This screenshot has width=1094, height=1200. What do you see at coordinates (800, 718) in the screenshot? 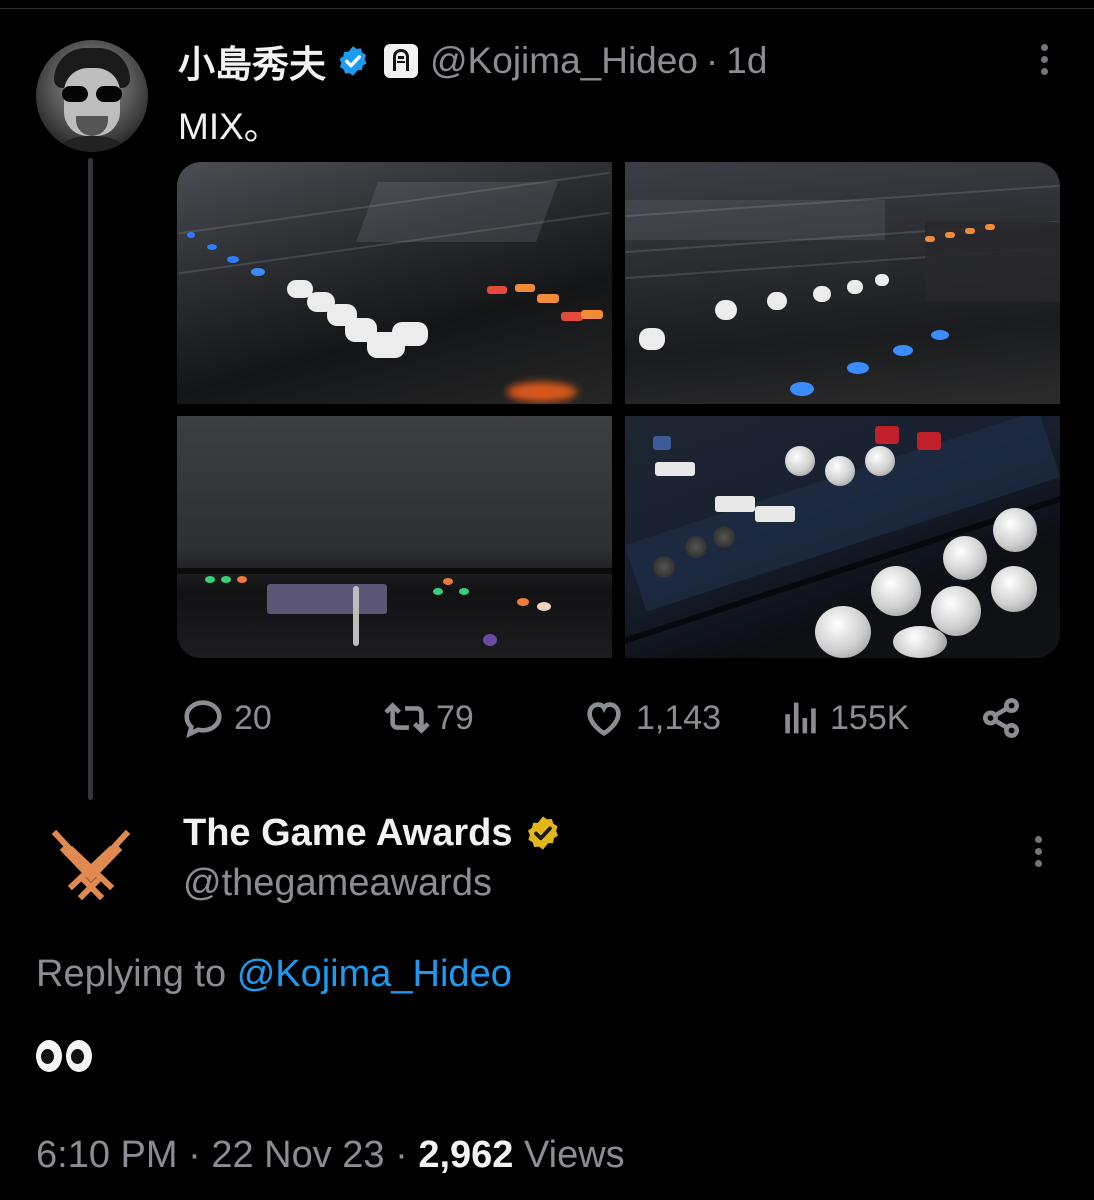
I see `analytics-icon` at bounding box center [800, 718].